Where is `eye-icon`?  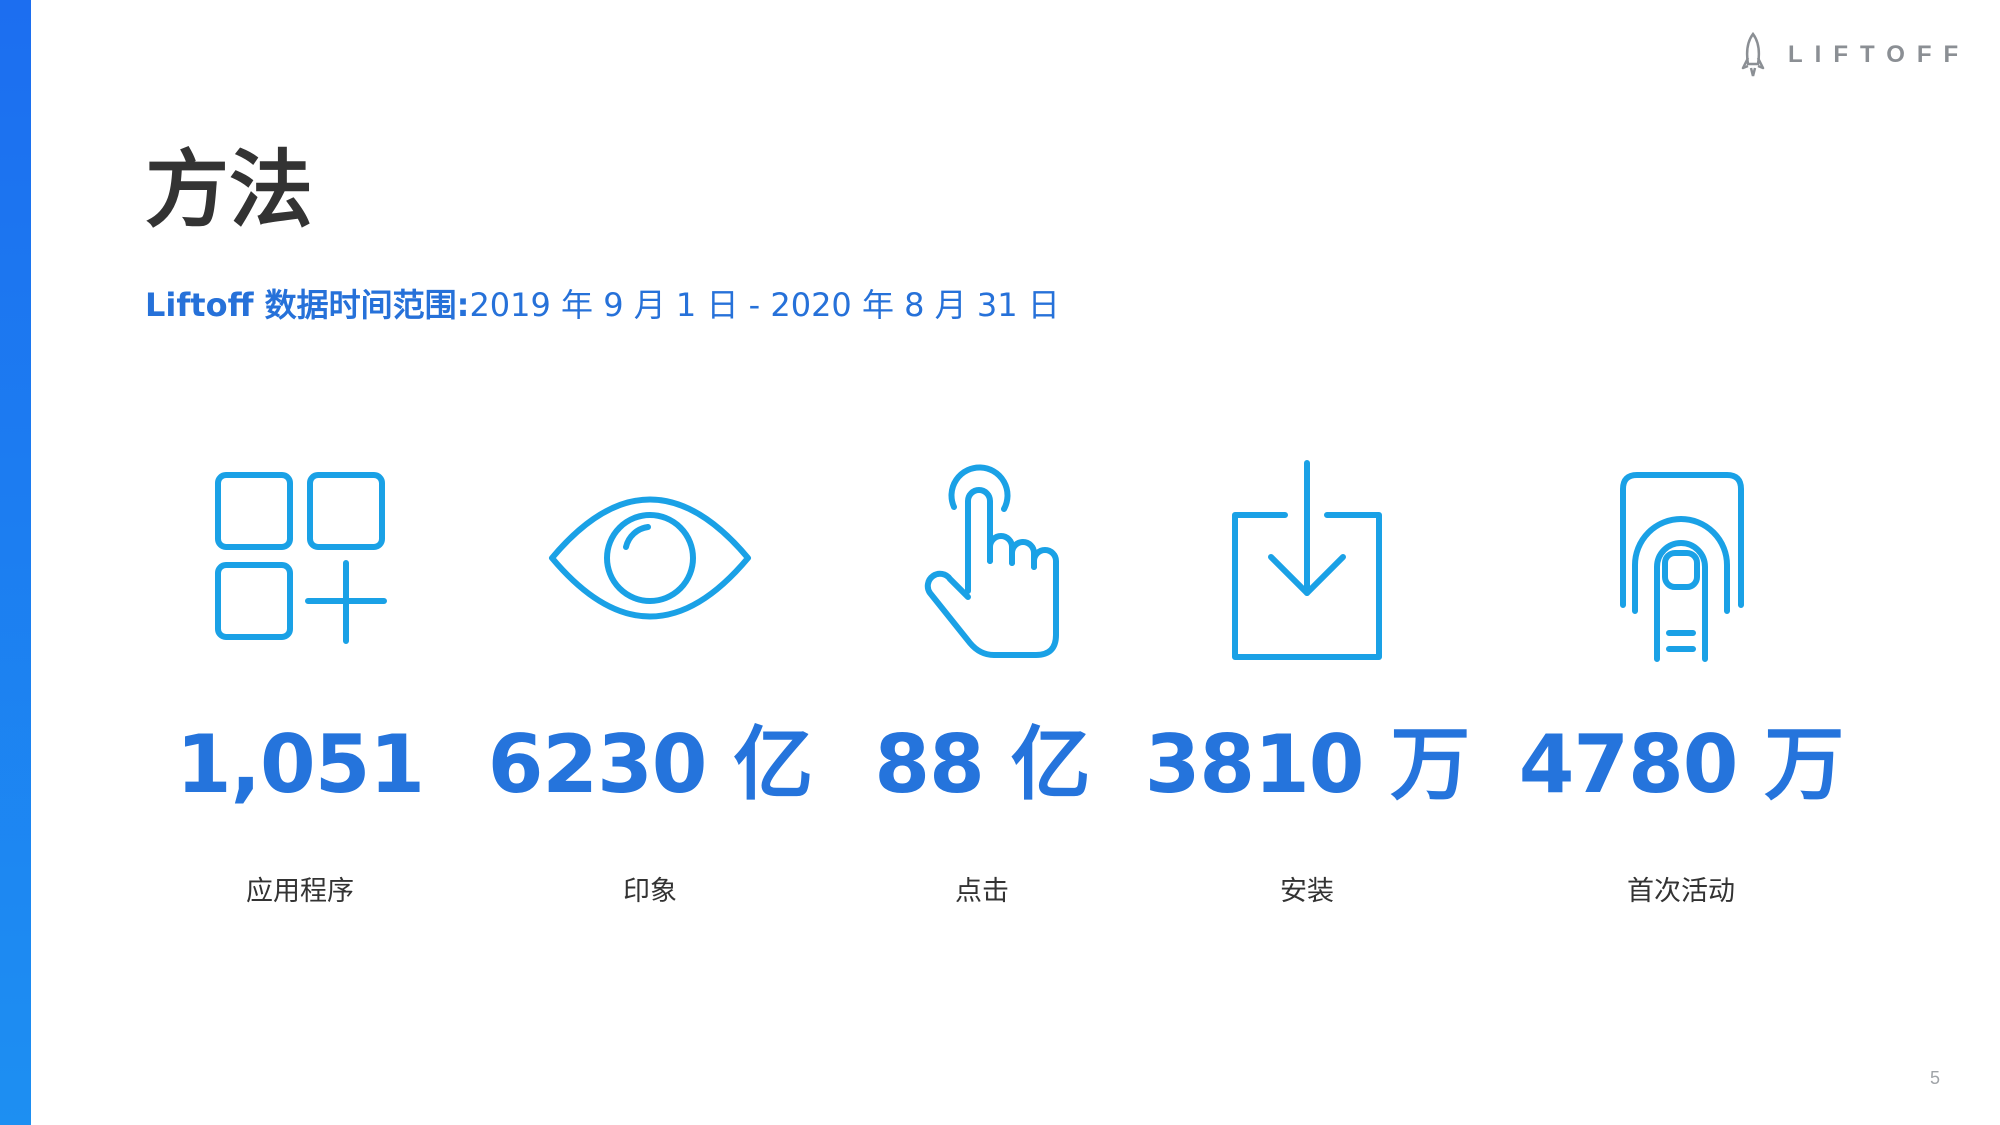 eye-icon is located at coordinates (650, 558).